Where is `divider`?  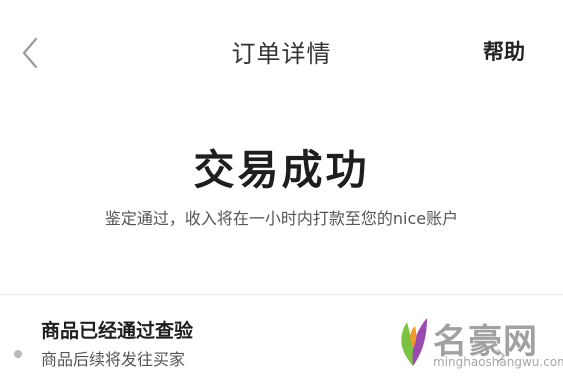
divider is located at coordinates (281, 294).